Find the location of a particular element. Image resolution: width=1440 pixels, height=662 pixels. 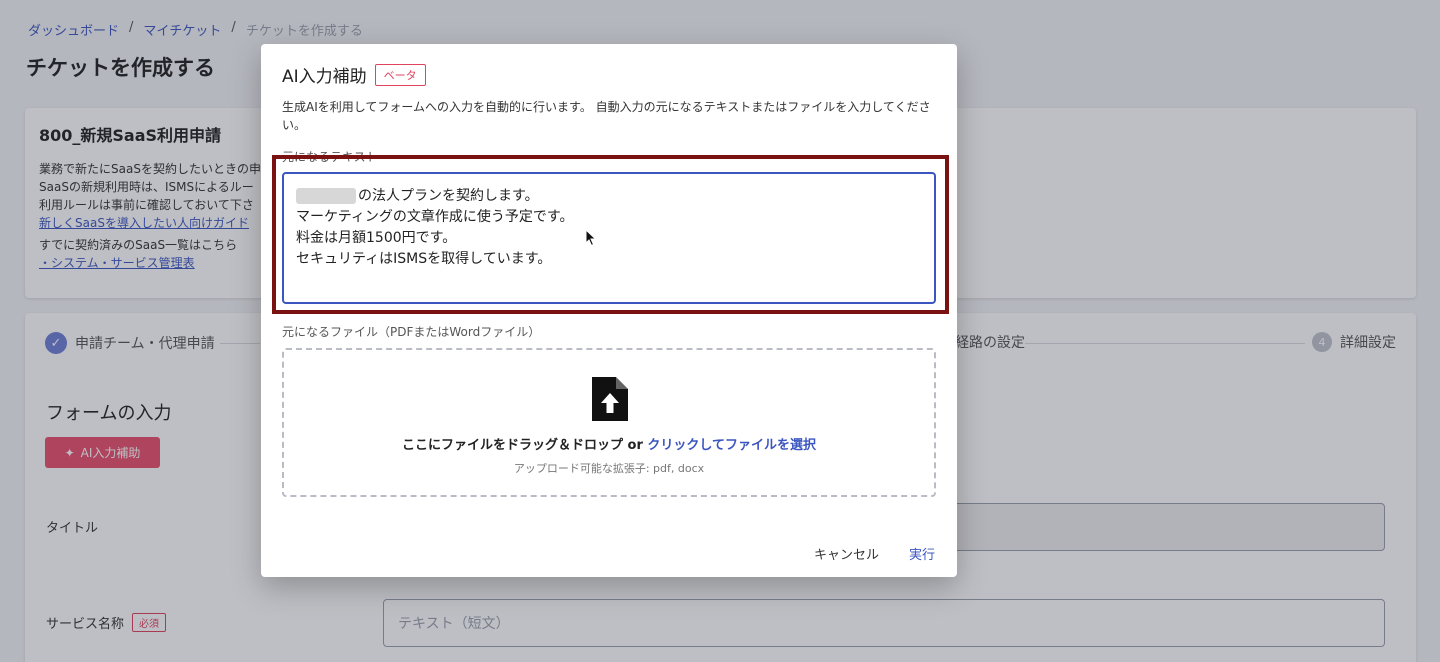

redacted-text is located at coordinates (326, 196).